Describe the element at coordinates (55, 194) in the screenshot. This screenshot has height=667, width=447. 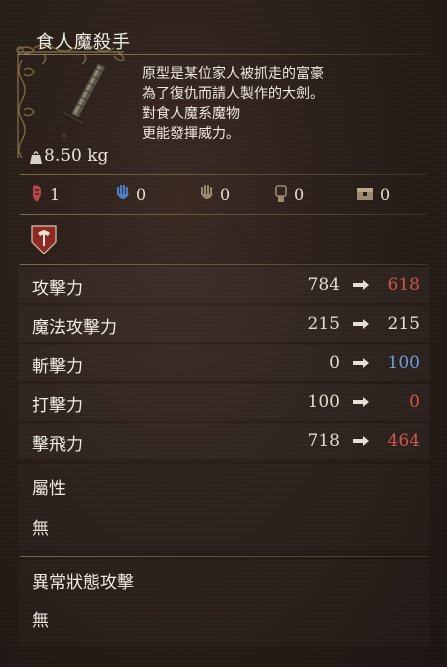
I see `enhancement-value: 1` at that location.